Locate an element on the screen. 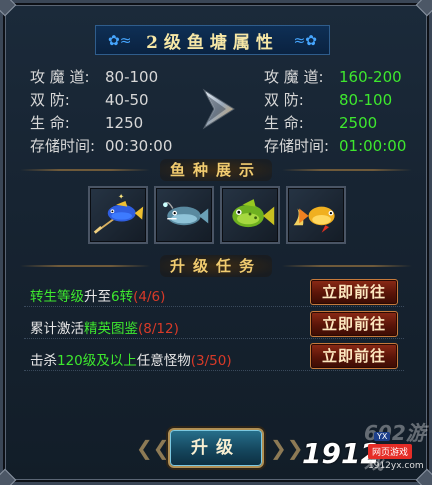 The image size is (432, 485). goldfish-icon is located at coordinates (314, 219).